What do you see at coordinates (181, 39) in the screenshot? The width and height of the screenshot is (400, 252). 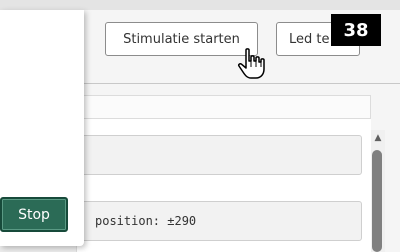 I see `start-stimulation-label: Stimulatie starten` at bounding box center [181, 39].